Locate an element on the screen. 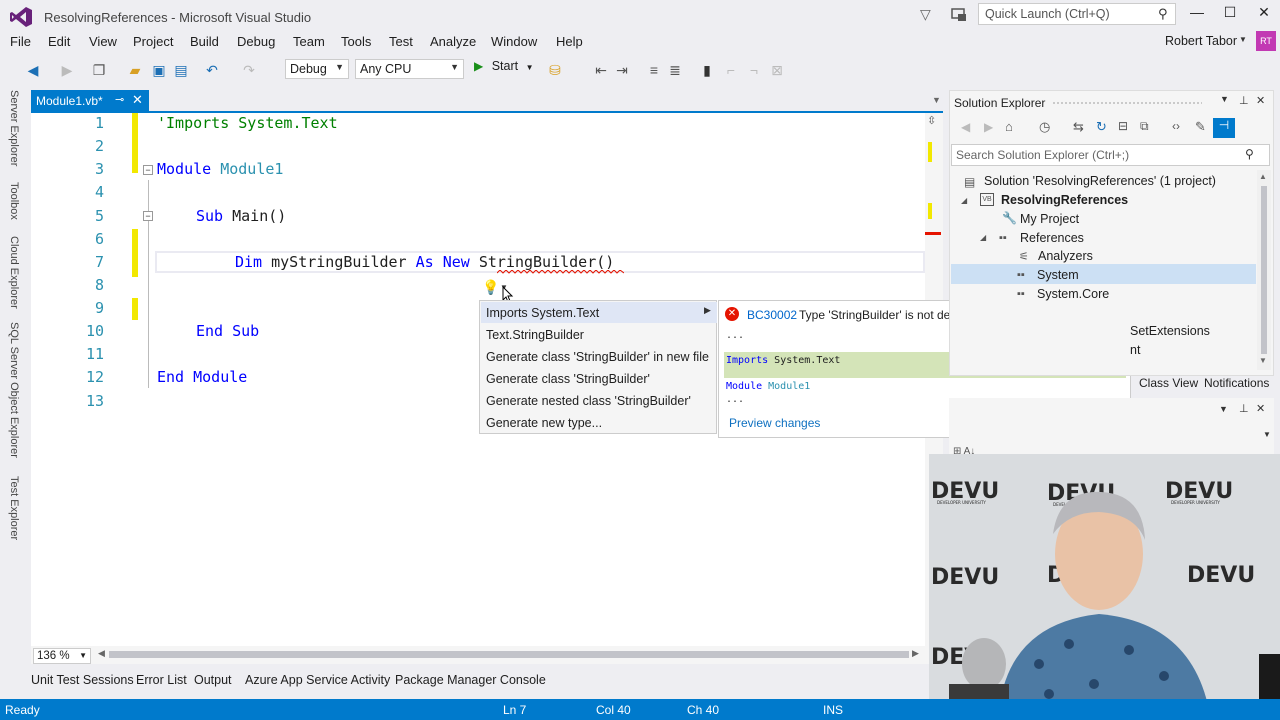 This screenshot has height=720, width=1280. quick-action-imports: Imports System.Text is located at coordinates (542, 313).